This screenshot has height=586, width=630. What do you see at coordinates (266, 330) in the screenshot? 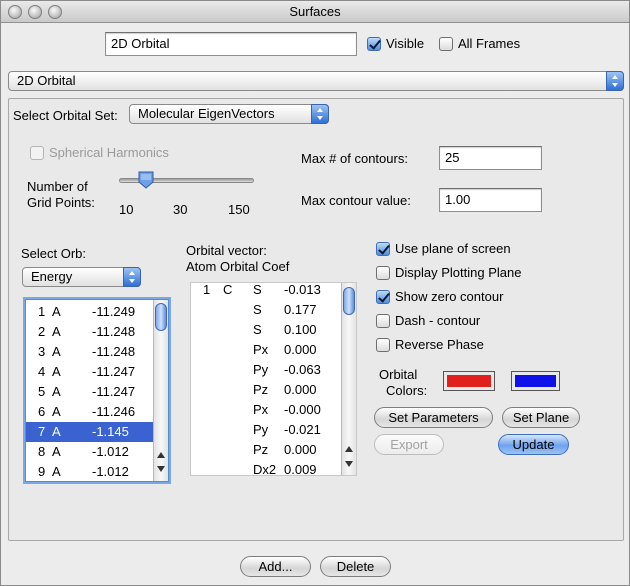
I see `orbital-vector-row: S 0.100` at bounding box center [266, 330].